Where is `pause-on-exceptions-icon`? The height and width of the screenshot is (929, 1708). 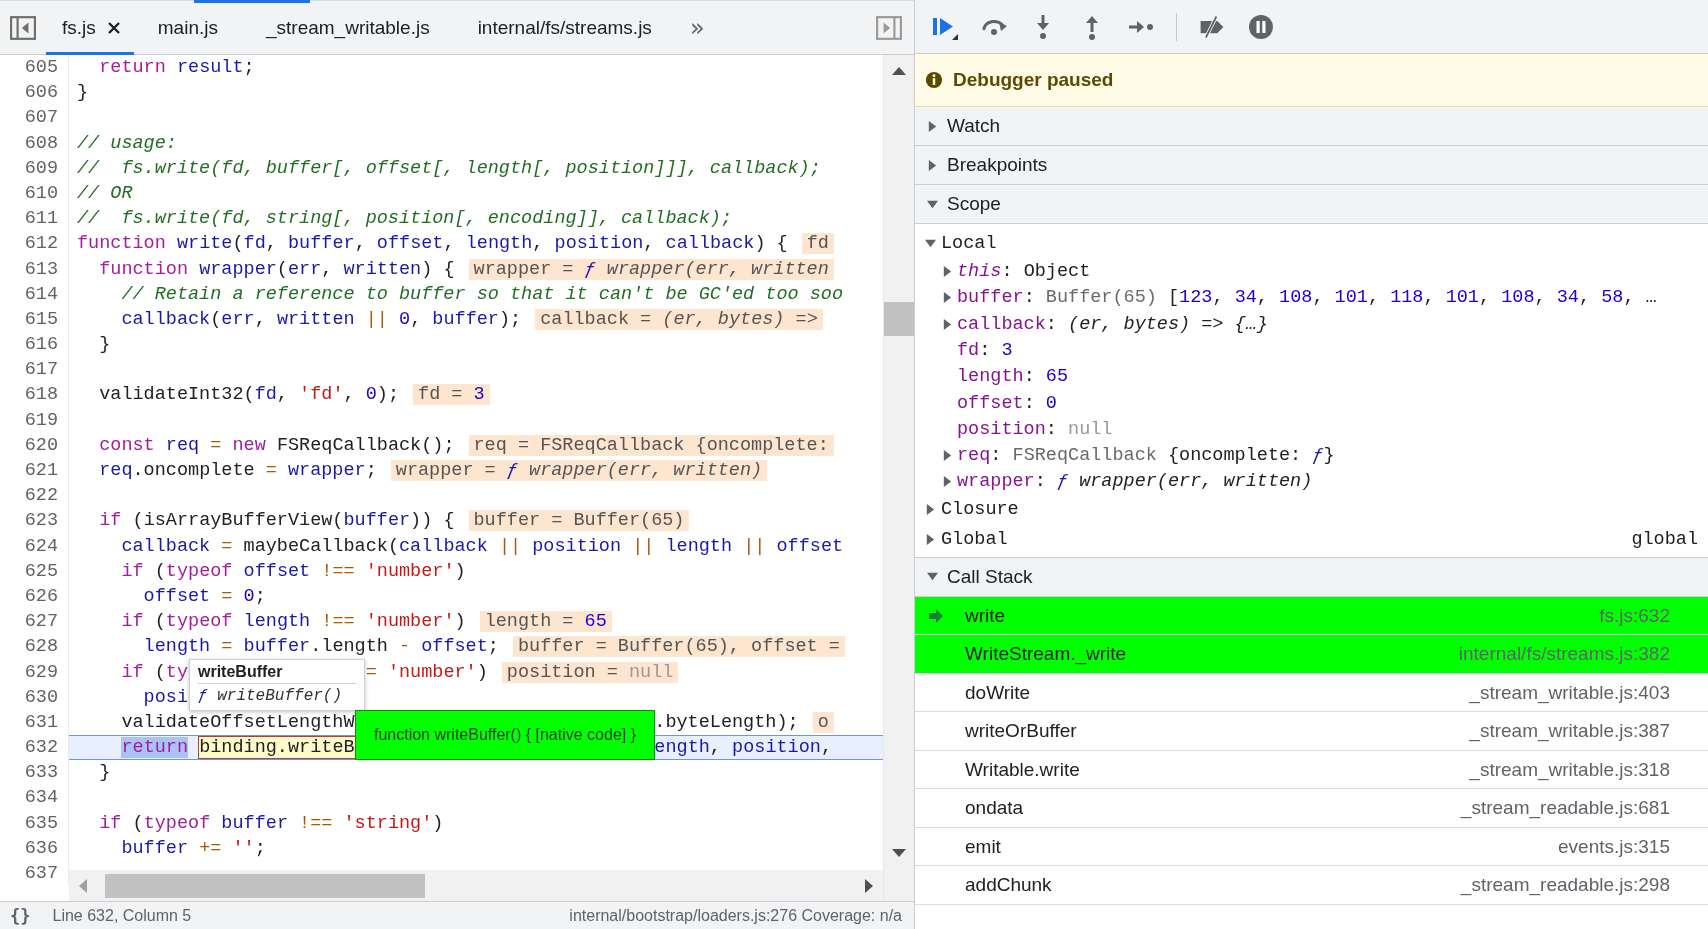 pause-on-exceptions-icon is located at coordinates (1261, 26).